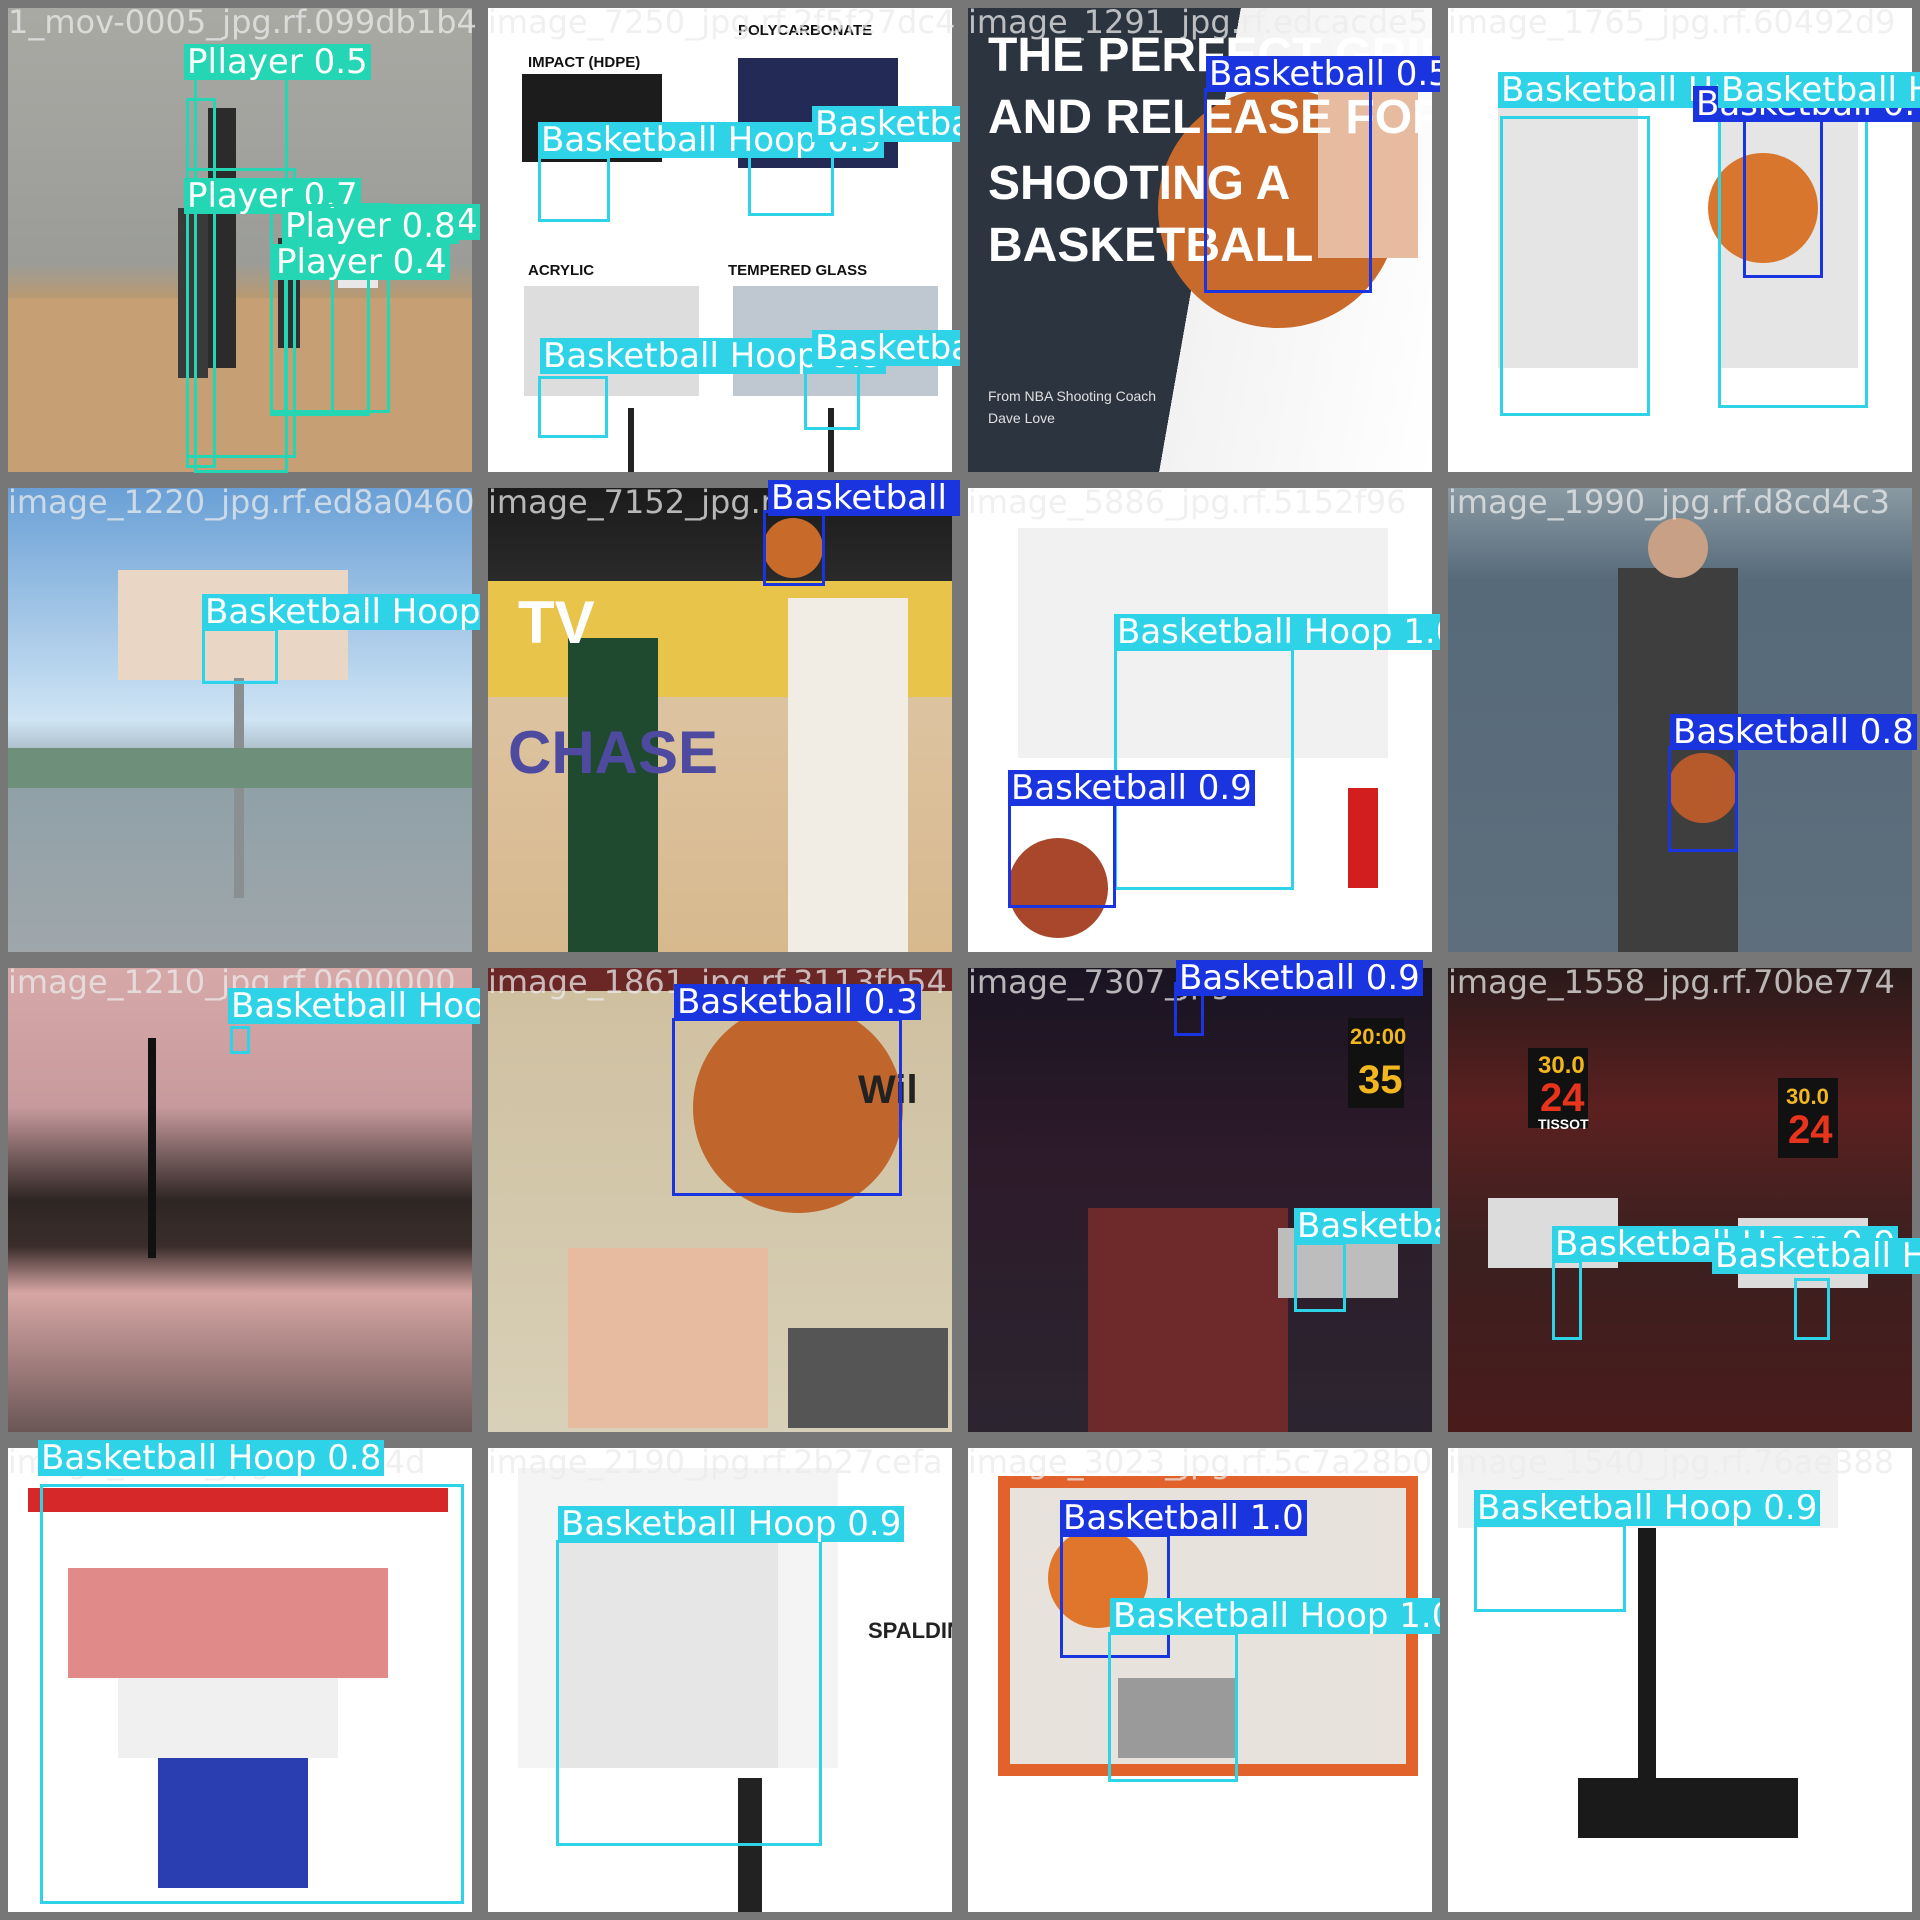 This screenshot has width=1920, height=1920. I want to click on basketball-label: Basketball 0.5, so click(1323, 74).